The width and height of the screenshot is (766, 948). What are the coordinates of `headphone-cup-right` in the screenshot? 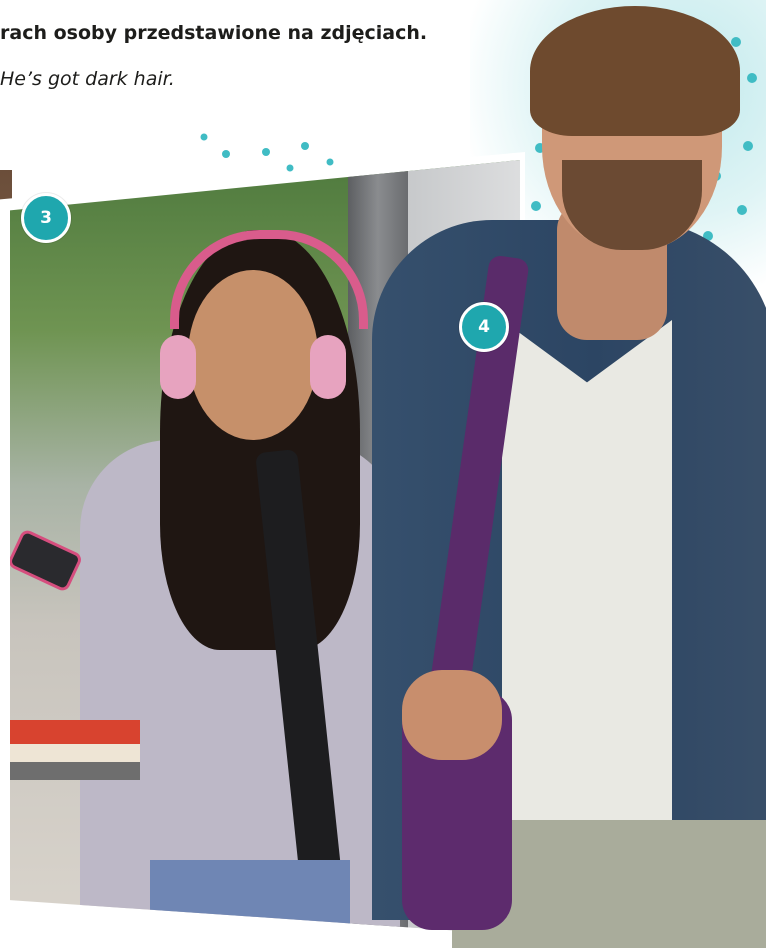 It's located at (328, 367).